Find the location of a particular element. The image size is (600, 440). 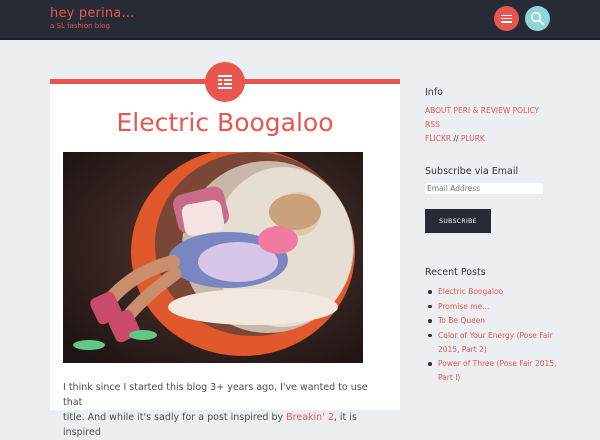

site-tagline: a SL fashion blog is located at coordinates (80, 26).